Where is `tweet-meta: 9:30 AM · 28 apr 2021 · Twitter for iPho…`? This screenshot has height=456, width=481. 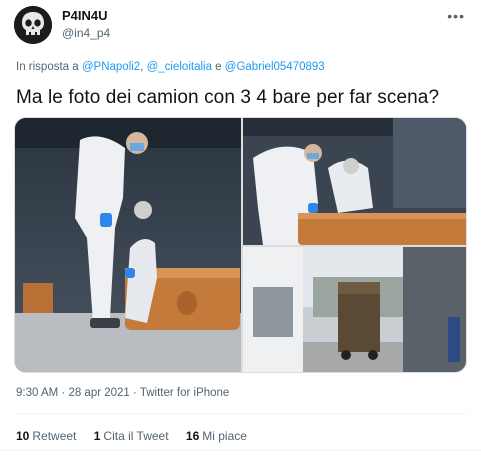
tweet-meta: 9:30 AM · 28 apr 2021 · Twitter for iPho… is located at coordinates (122, 393).